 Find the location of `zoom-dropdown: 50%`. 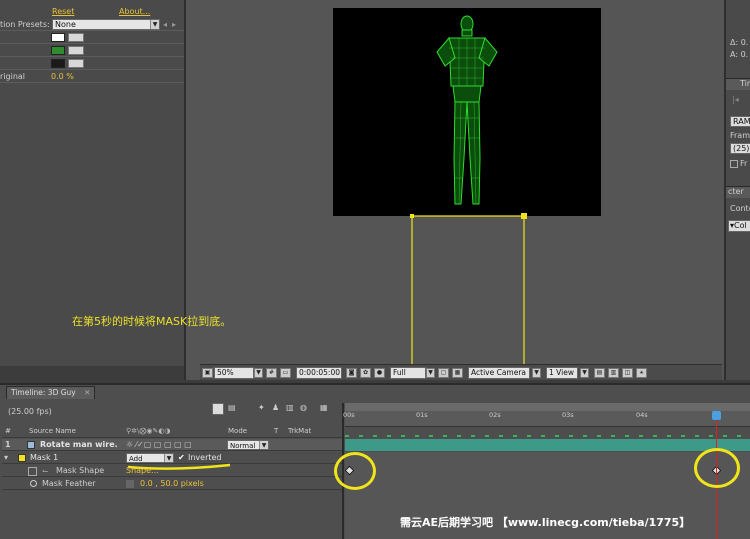

zoom-dropdown: 50% is located at coordinates (234, 373).